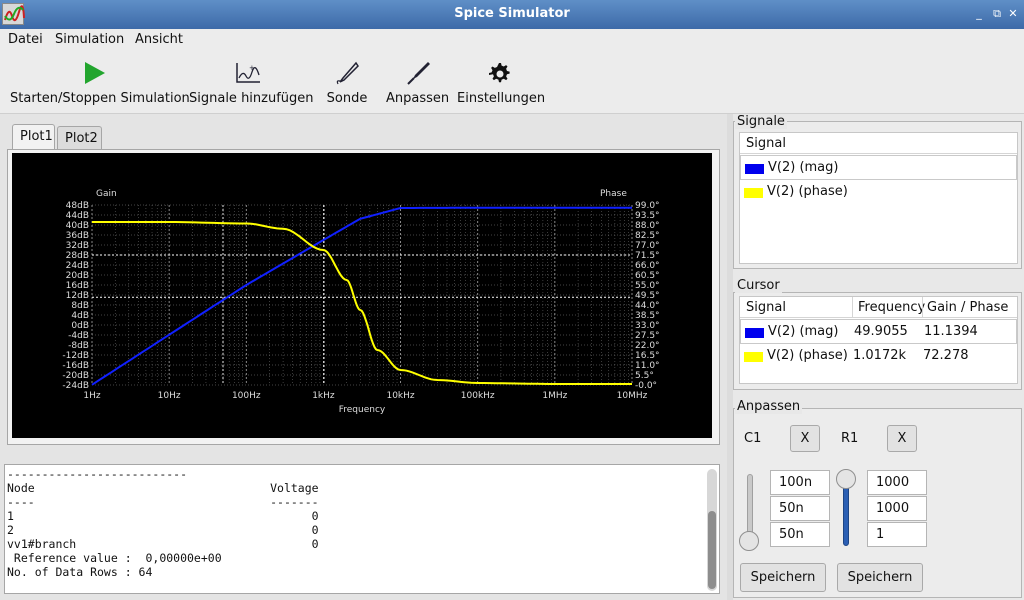 The image size is (1024, 600). Describe the element at coordinates (647, 356) in the screenshot. I see `y-right-tick-label: 16.5°` at that location.